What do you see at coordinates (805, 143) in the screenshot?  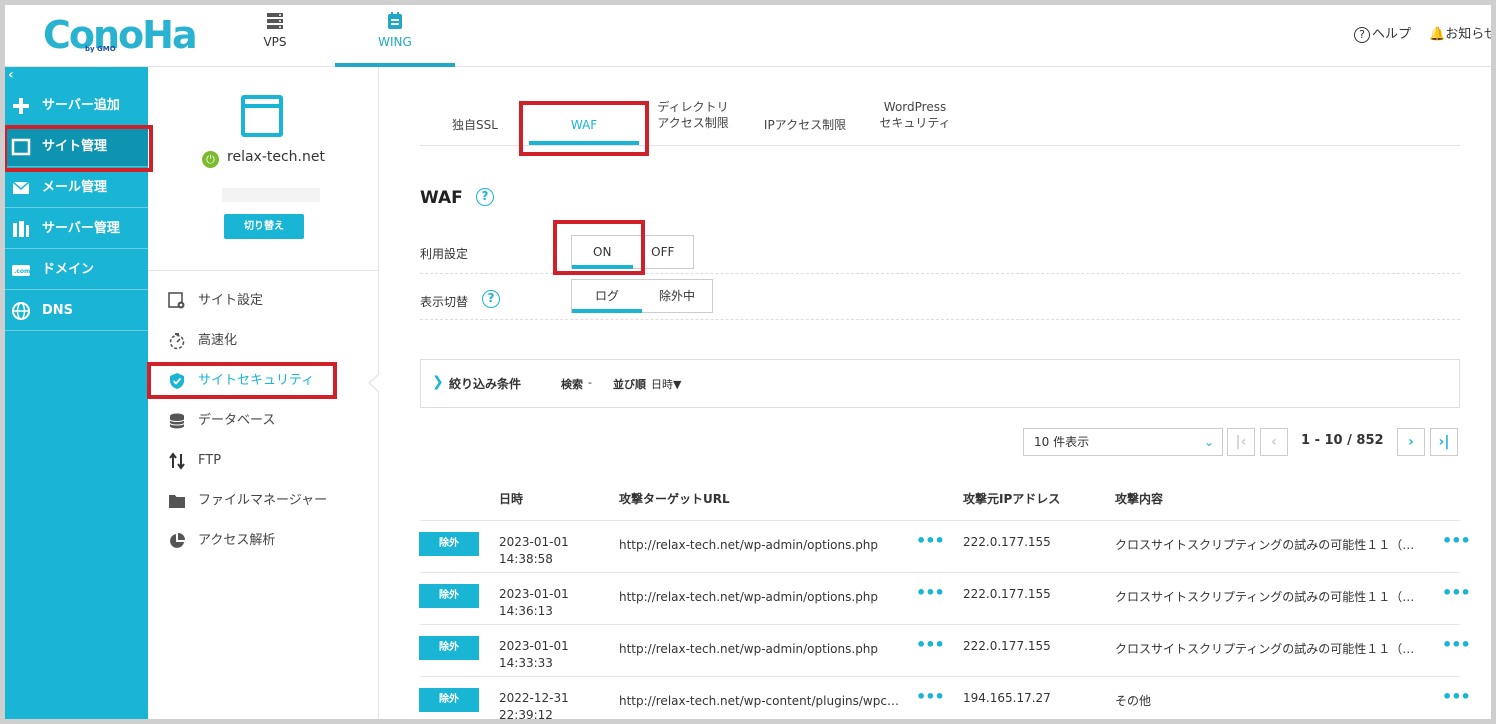 I see `tab-ip-access: IPアクセス制限` at bounding box center [805, 143].